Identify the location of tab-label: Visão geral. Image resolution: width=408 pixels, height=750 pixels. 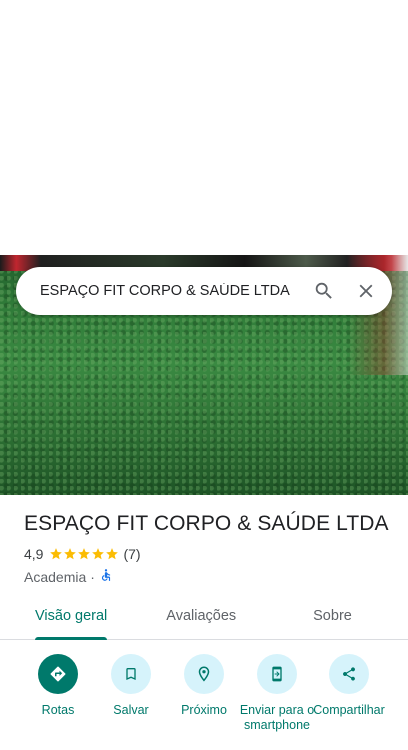
(71, 616).